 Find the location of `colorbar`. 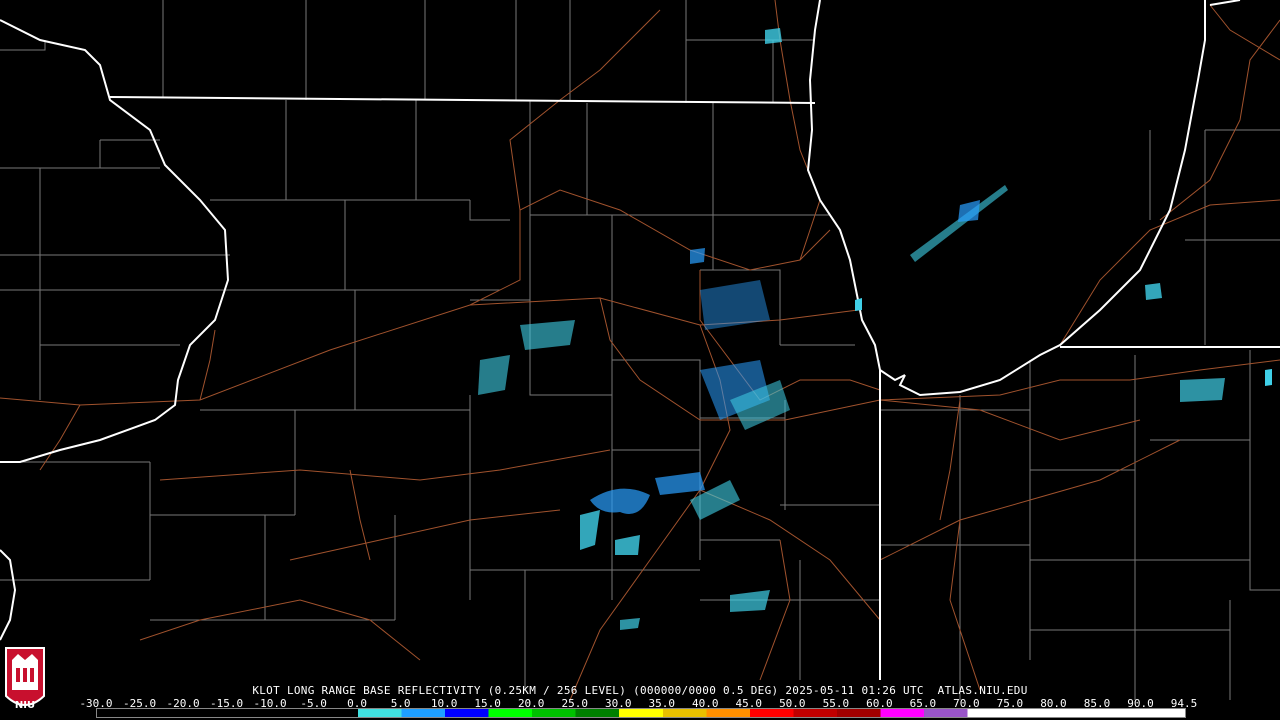

colorbar is located at coordinates (641, 713).